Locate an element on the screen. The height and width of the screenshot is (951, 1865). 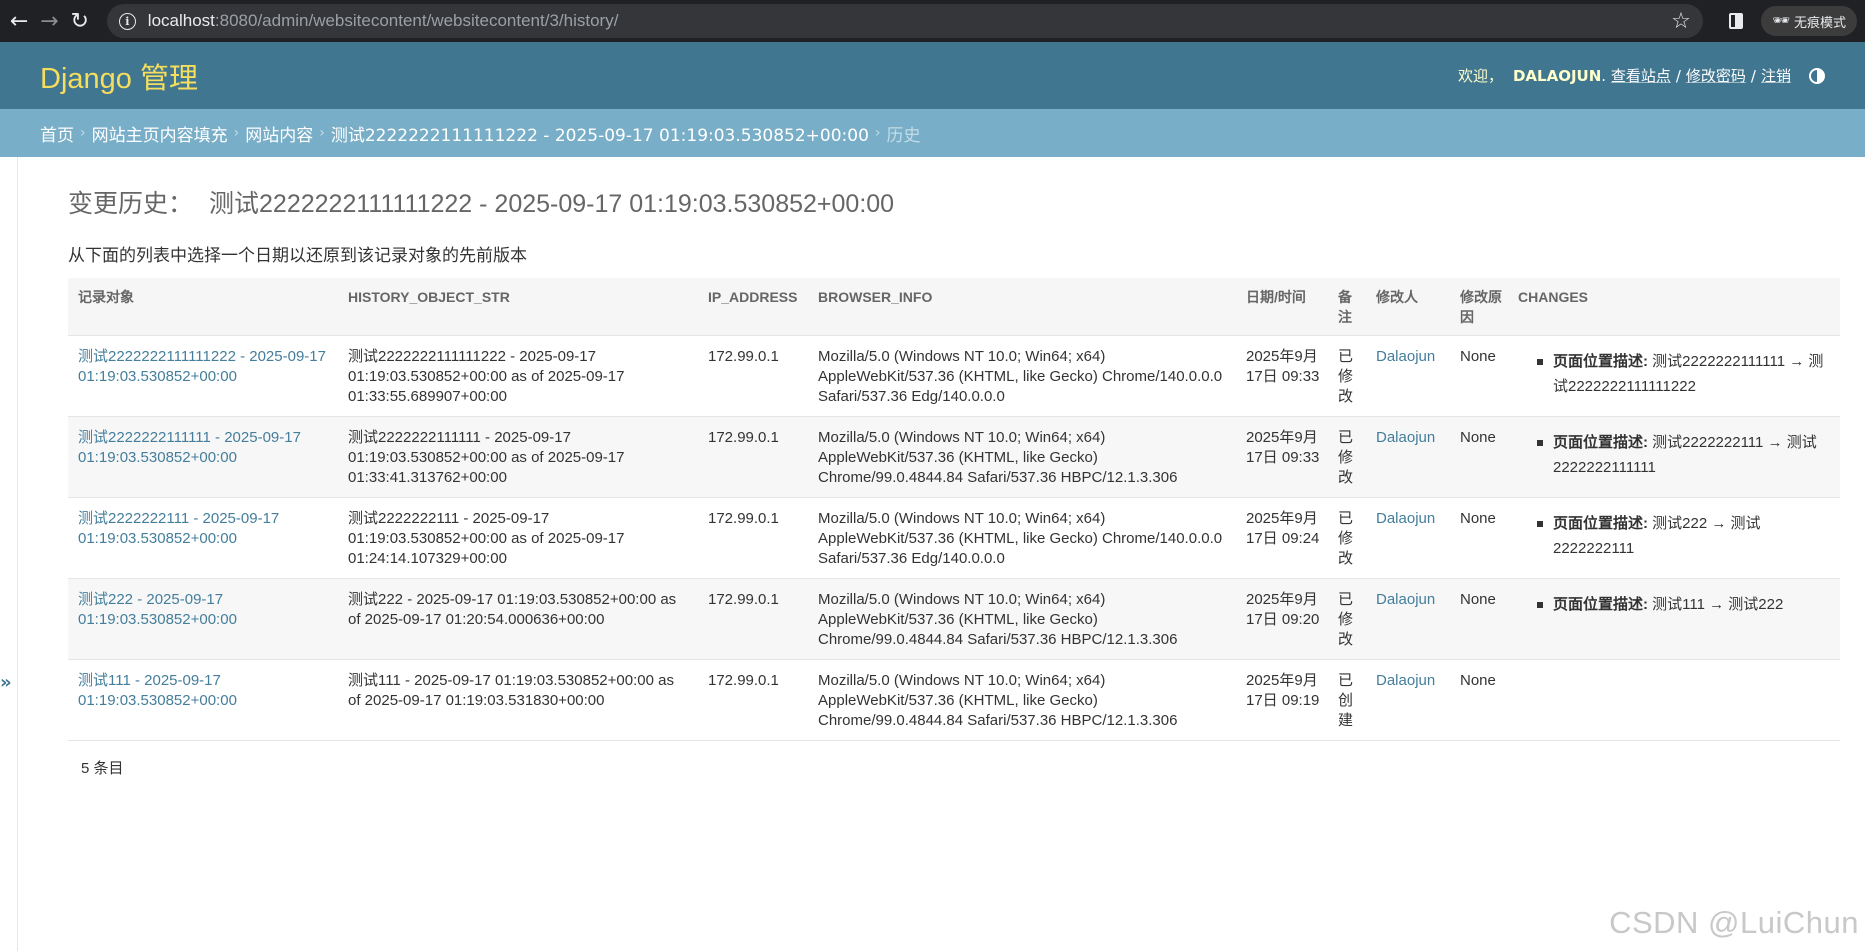
header-changes: CHANGES is located at coordinates (1674, 307).